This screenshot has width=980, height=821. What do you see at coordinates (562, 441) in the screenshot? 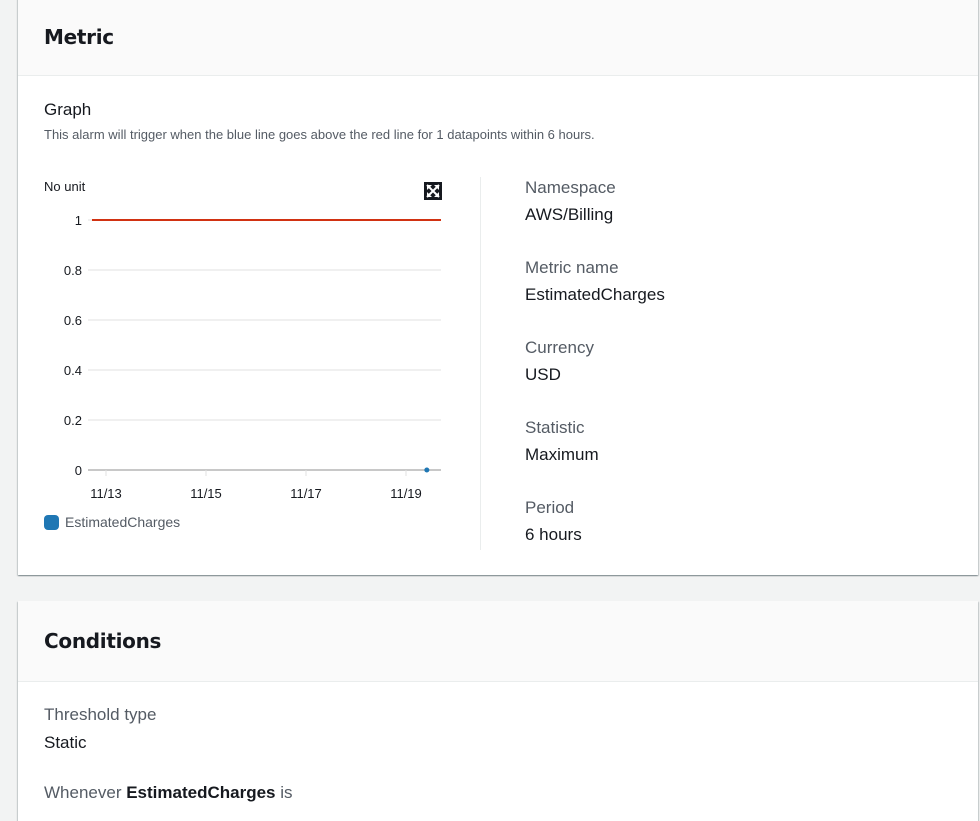
I see `detail-statistic: Statistic Maximum` at bounding box center [562, 441].